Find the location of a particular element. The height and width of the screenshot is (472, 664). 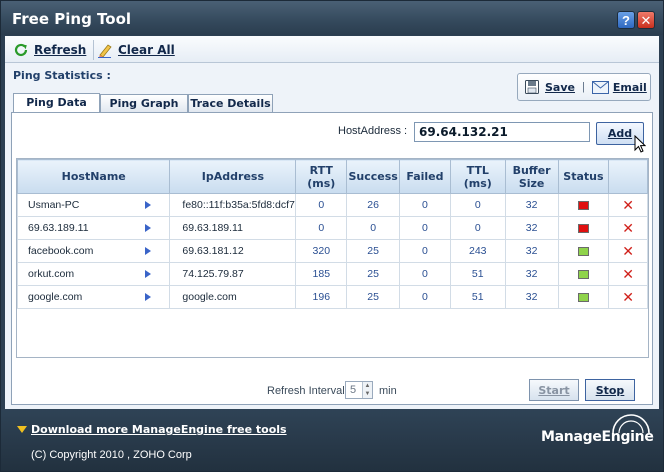

ttl-cell: 0 is located at coordinates (477, 205).